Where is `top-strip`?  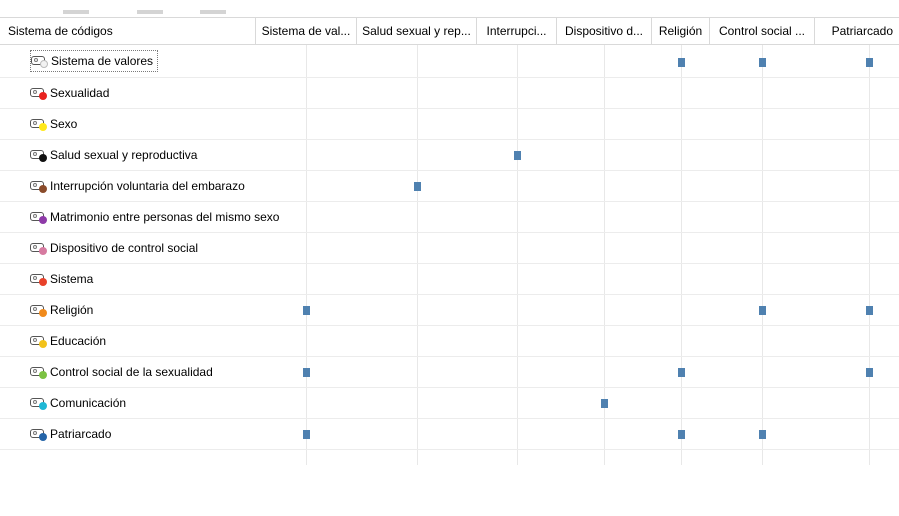
top-strip is located at coordinates (449, 8).